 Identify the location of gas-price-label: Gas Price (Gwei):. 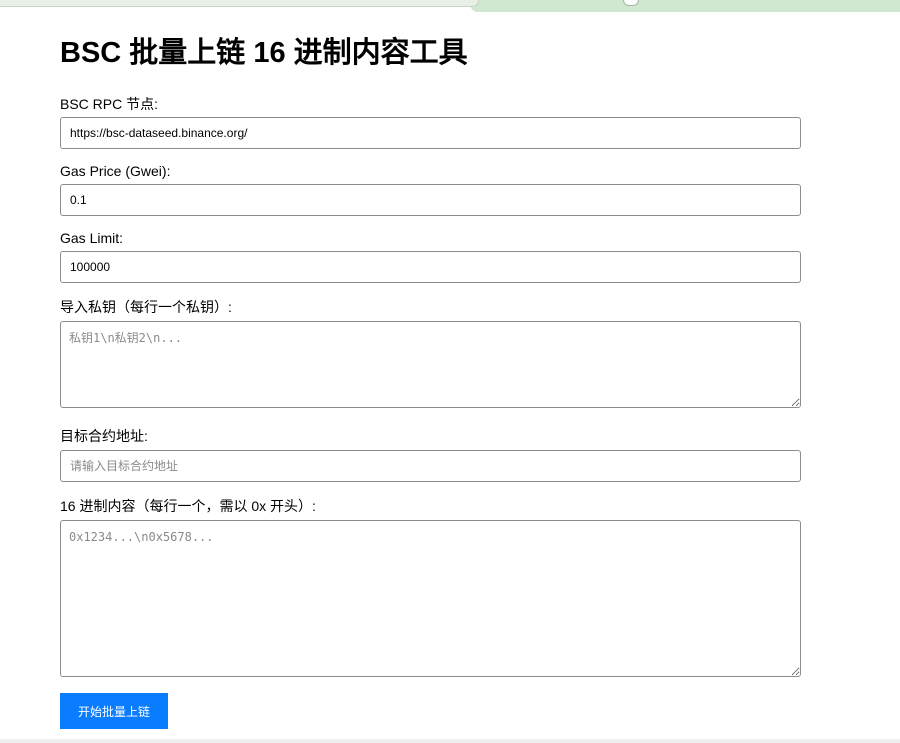
(115, 171).